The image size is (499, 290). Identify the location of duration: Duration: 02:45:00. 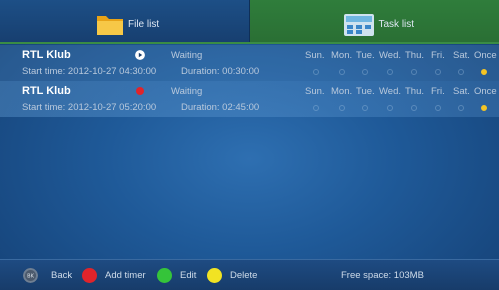
(220, 107).